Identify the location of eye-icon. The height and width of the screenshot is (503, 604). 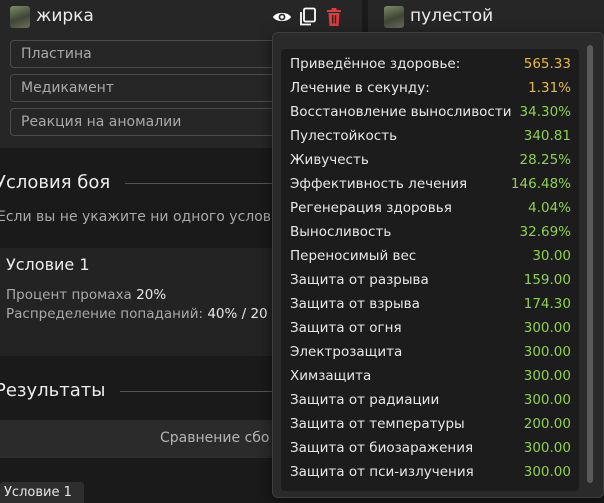
(282, 17).